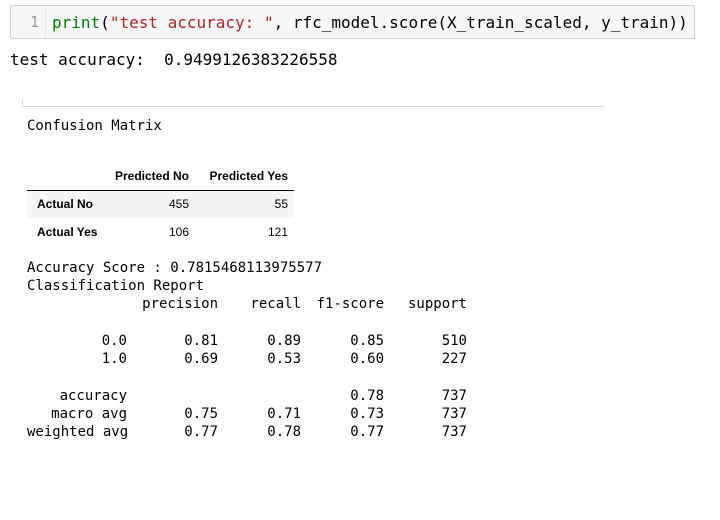  I want to click on report-row-label: 0.0, so click(114, 341).